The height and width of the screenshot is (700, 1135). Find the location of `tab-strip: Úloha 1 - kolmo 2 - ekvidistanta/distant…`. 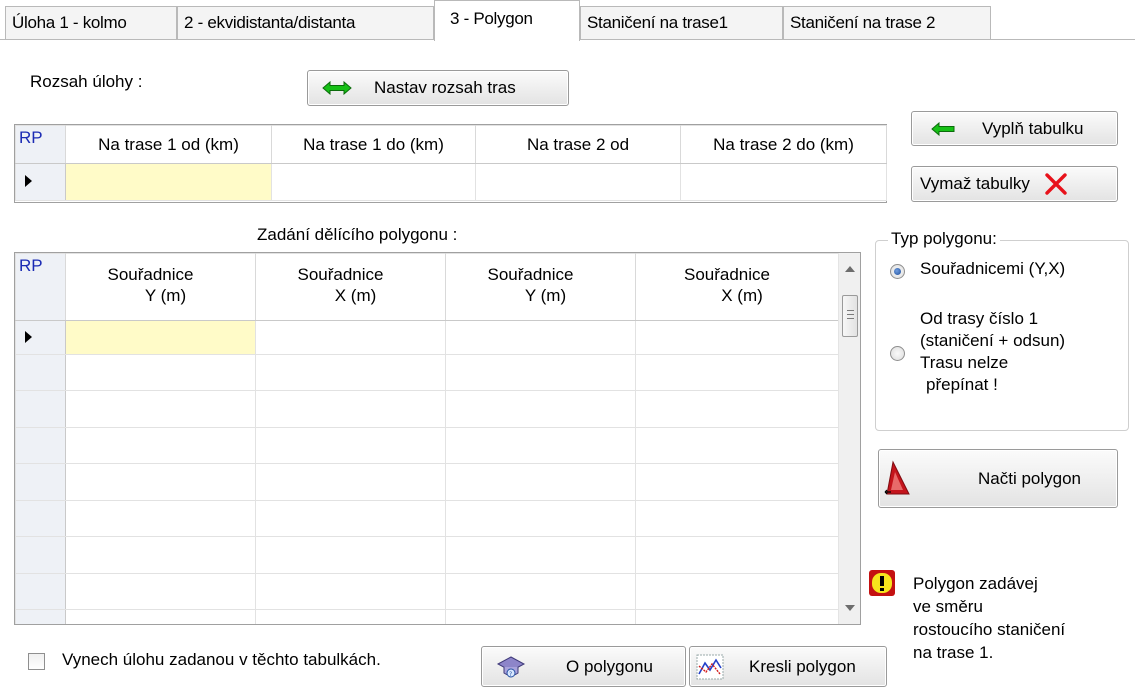

tab-strip: Úloha 1 - kolmo 2 - ekvidistanta/distant… is located at coordinates (567, 20).